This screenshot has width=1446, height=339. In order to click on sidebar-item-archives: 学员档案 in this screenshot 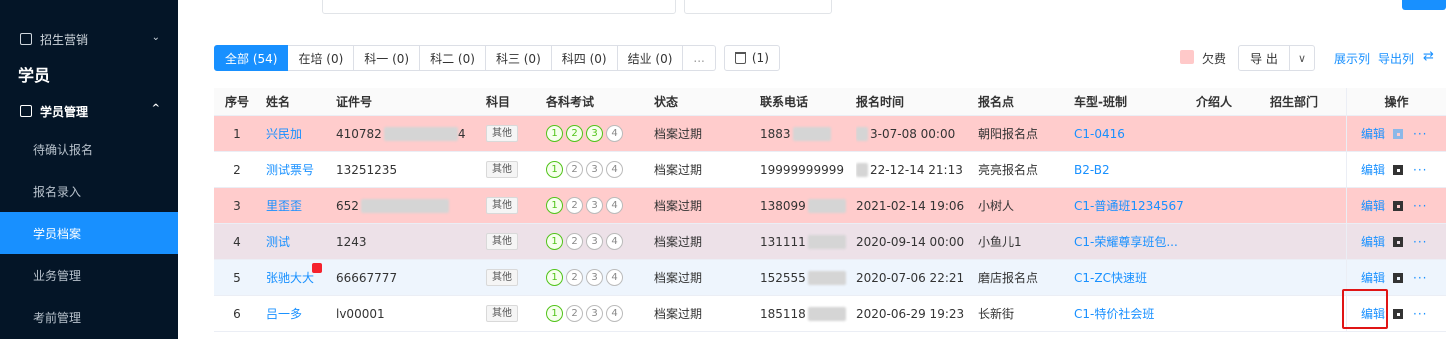, I will do `click(89, 233)`.